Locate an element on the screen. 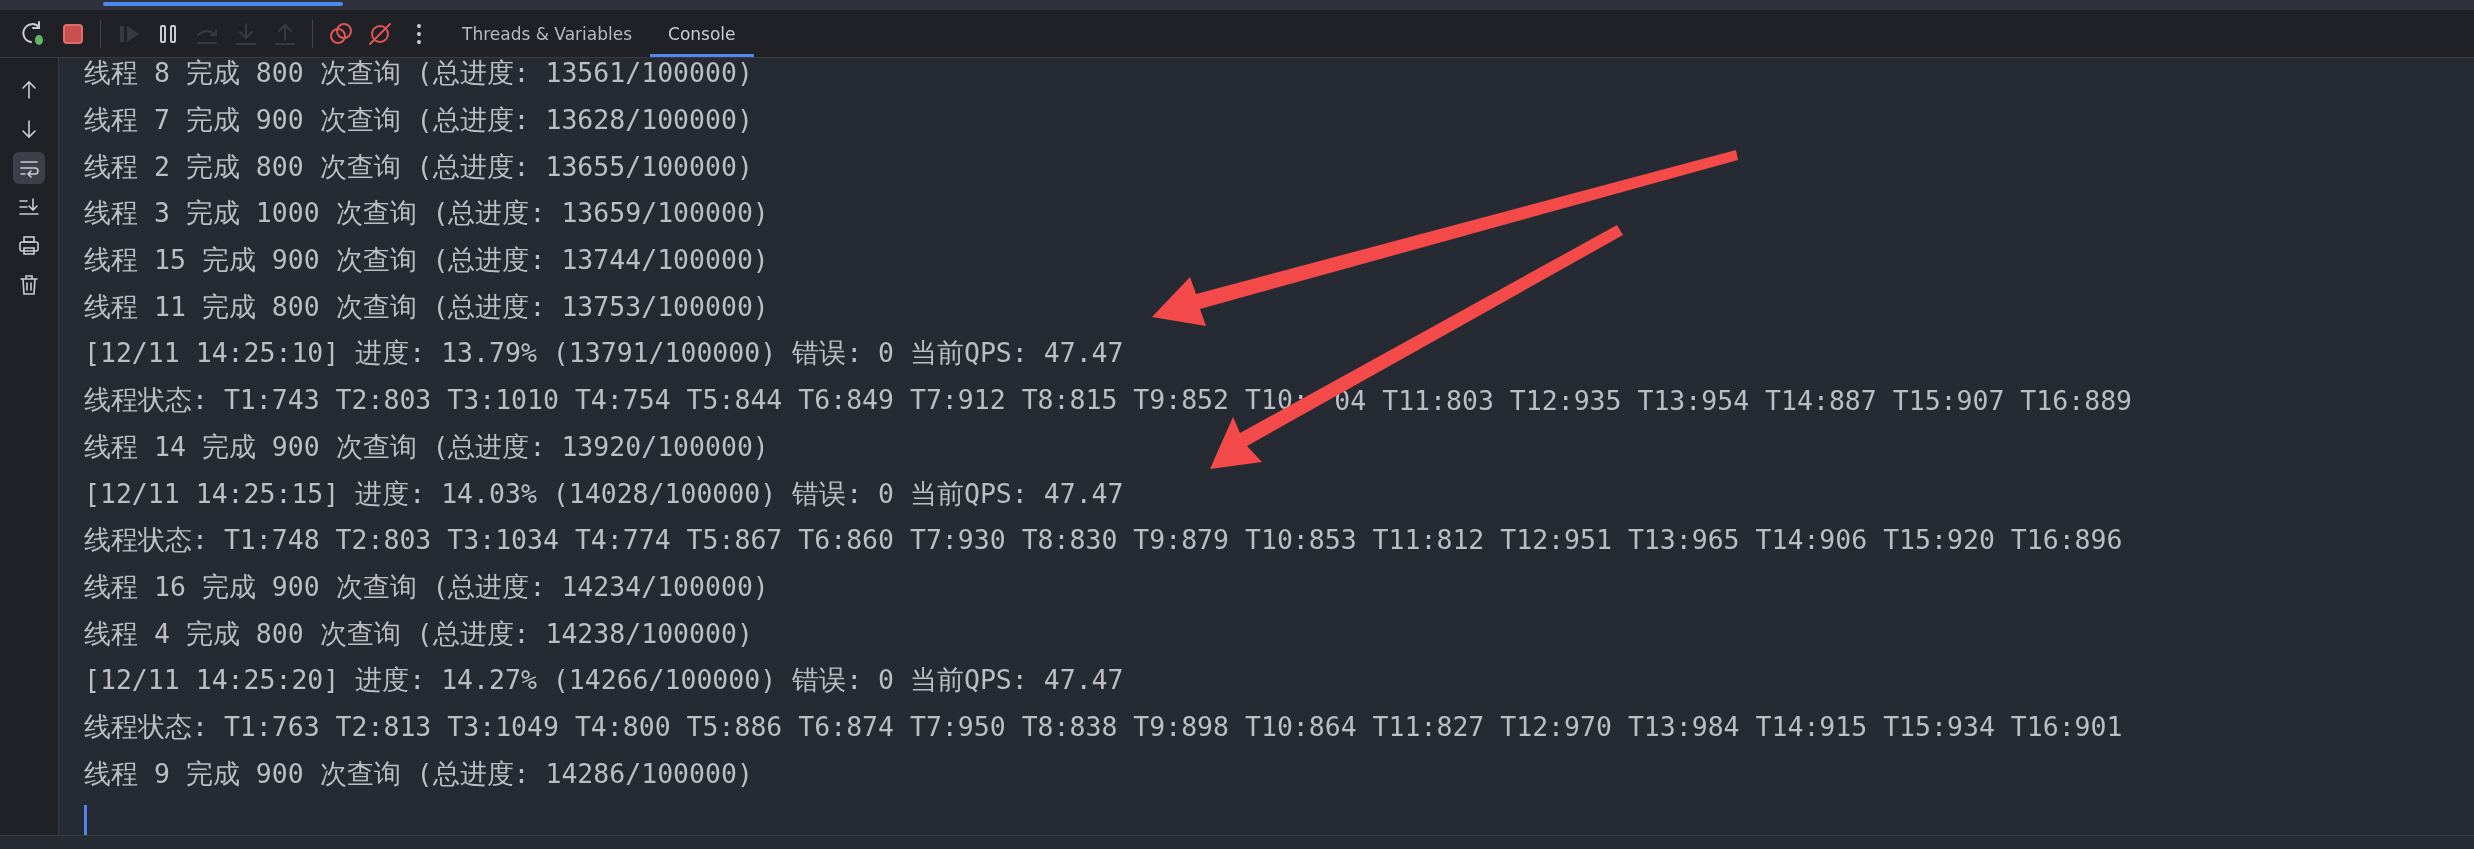 This screenshot has height=849, width=2474. console-line: 线程 15 完成 900 次查询 (总进度: 13744/100000) is located at coordinates (426, 260).